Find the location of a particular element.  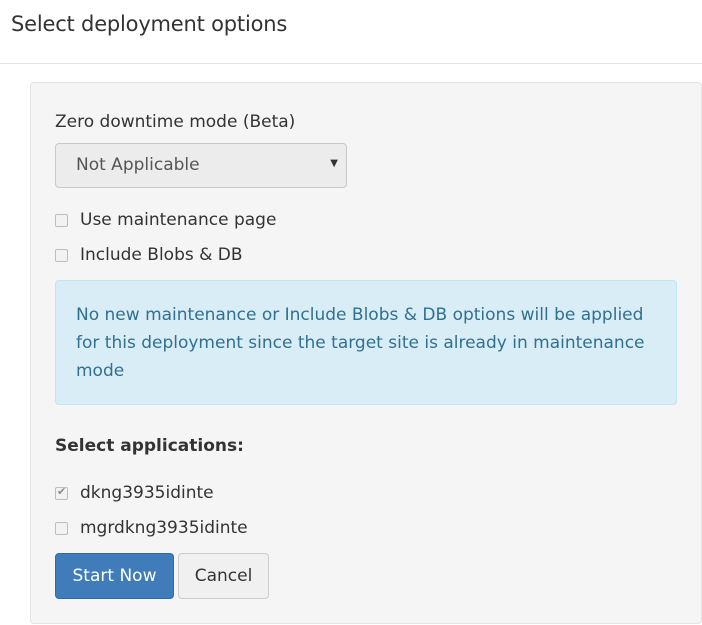

zero-downtime-selected-value: Not Applicable is located at coordinates (138, 165).